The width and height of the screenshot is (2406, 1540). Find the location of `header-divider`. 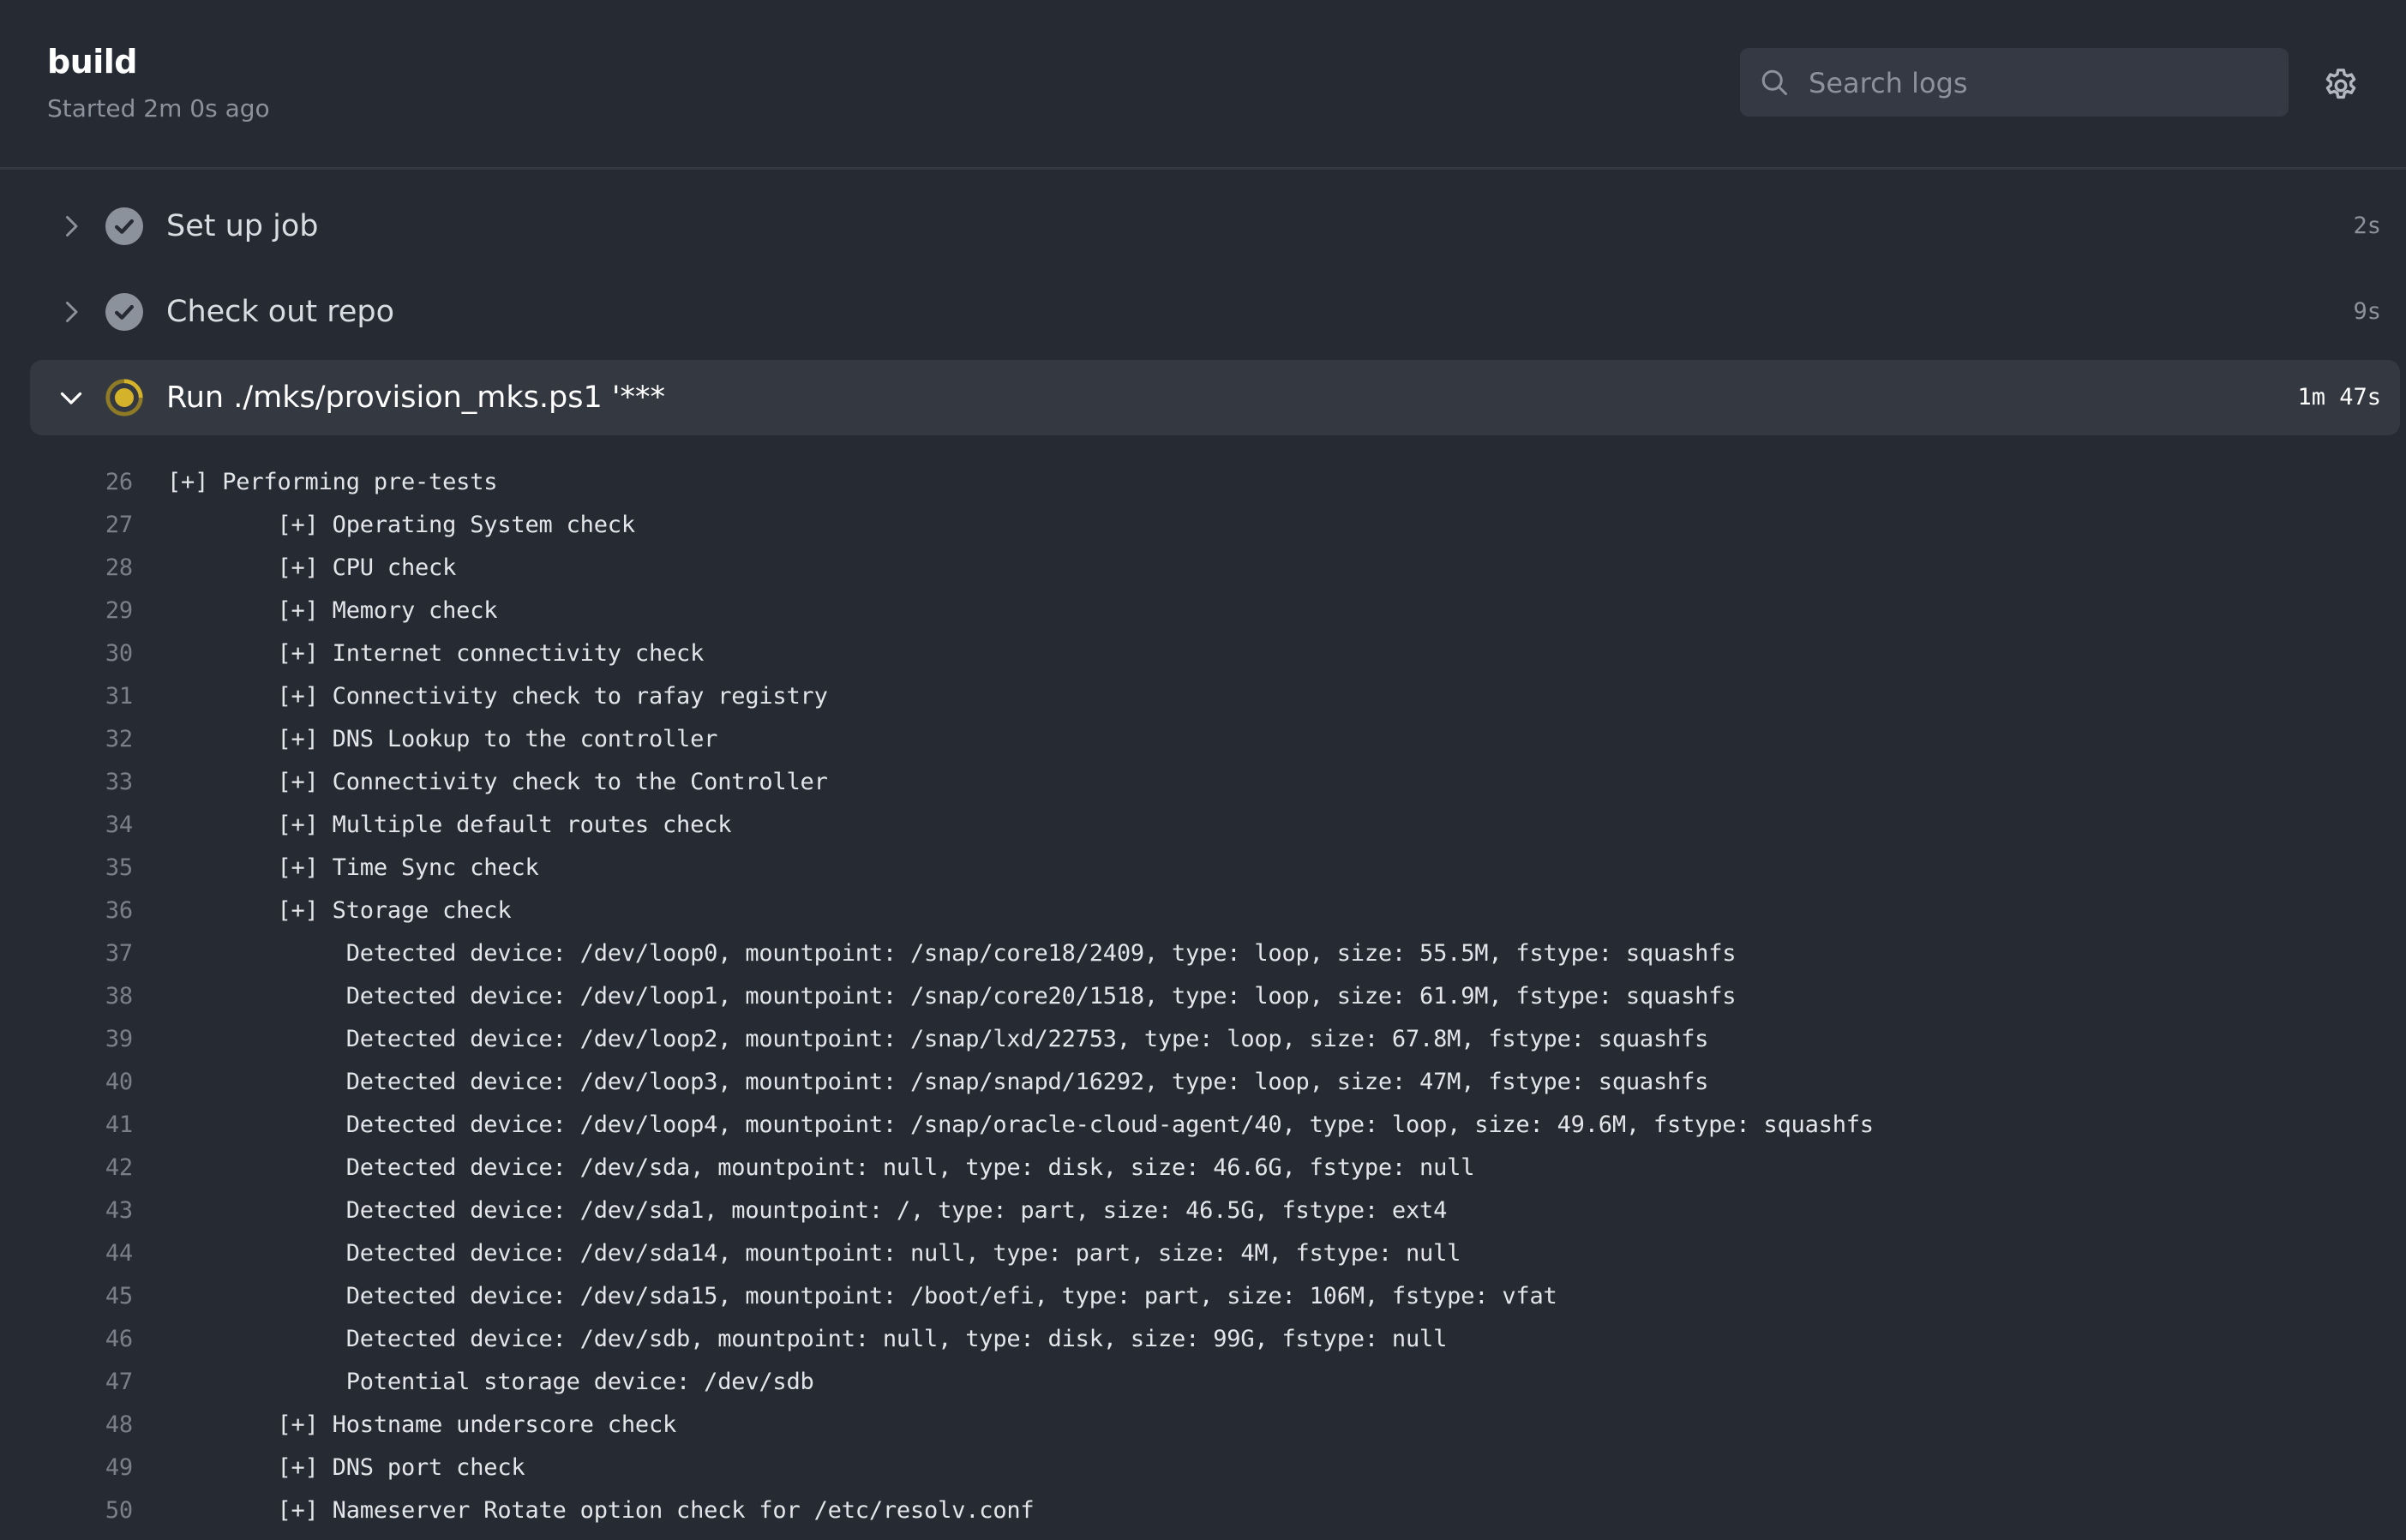

header-divider is located at coordinates (1203, 168).